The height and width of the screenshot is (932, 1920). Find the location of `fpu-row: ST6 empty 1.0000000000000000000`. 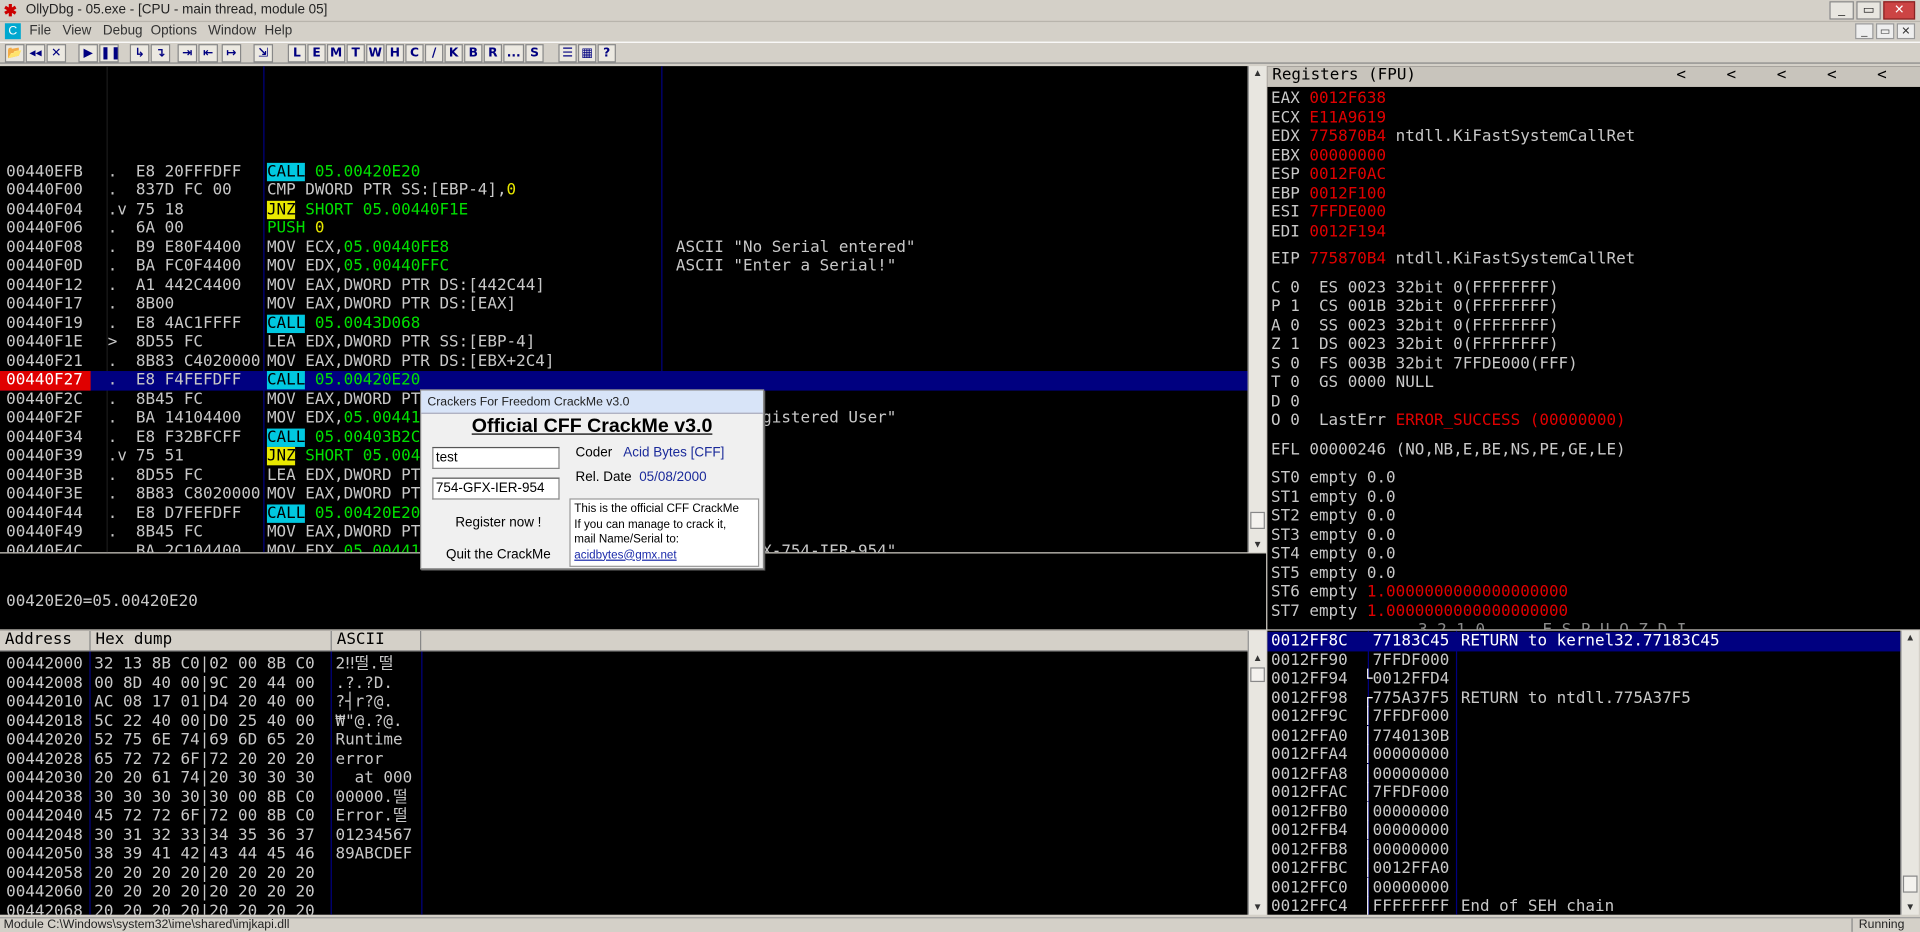

fpu-row: ST6 empty 1.0000000000000000000 is located at coordinates (1419, 592).